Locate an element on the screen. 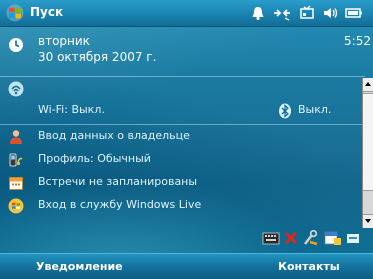  softkey-contacts: Контакты is located at coordinates (309, 266).